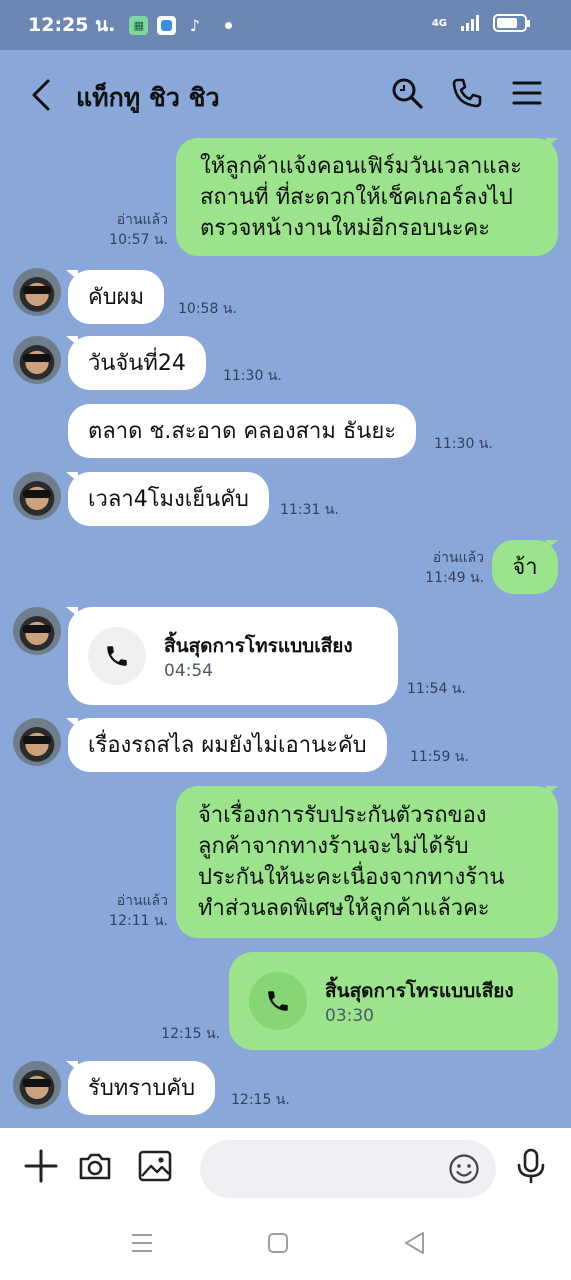 This screenshot has height=1280, width=571. I want to click on network-indicator: 4G, so click(439, 23).